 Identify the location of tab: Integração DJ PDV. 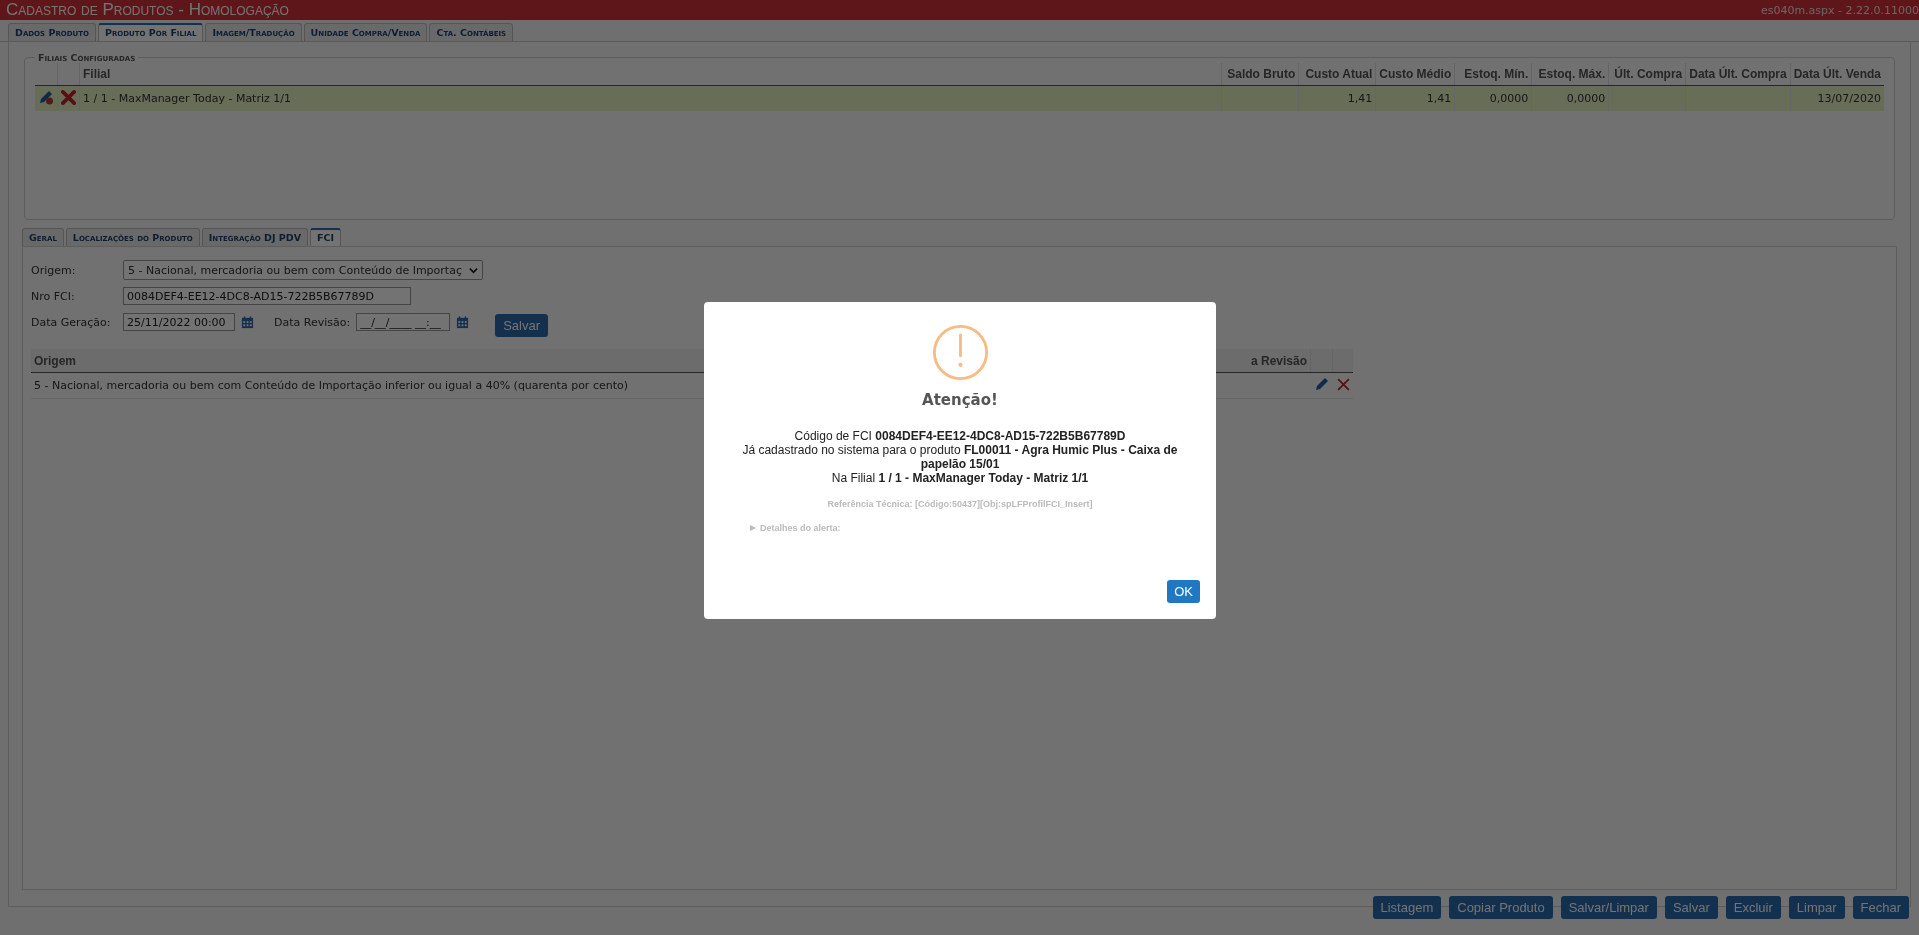
(255, 237).